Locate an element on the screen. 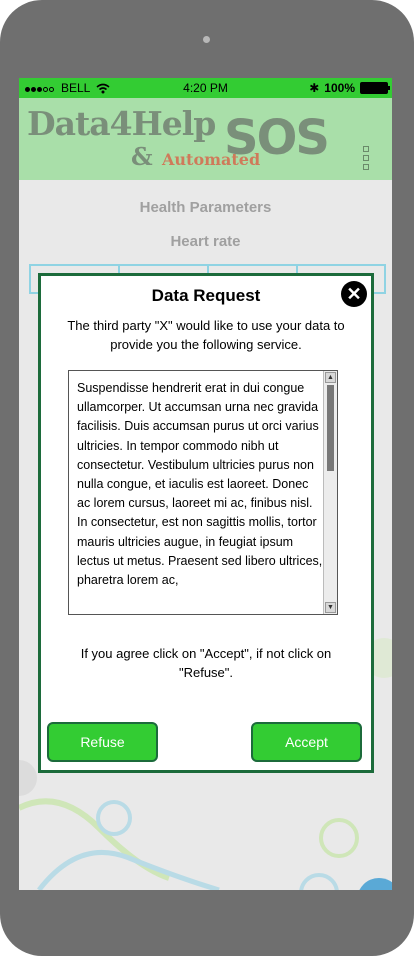 Image resolution: width=414 pixels, height=956 pixels. scrollbar: ▲ ▼ is located at coordinates (330, 492).